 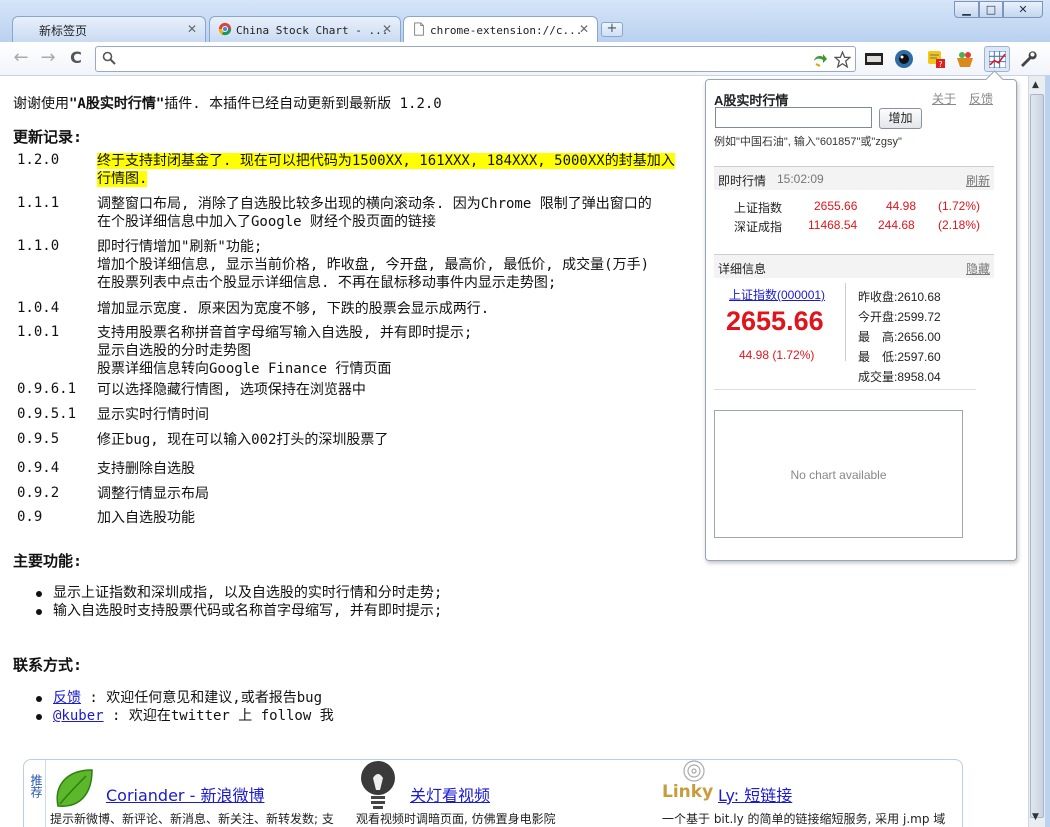 What do you see at coordinates (842, 59) in the screenshot?
I see `star-icon` at bounding box center [842, 59].